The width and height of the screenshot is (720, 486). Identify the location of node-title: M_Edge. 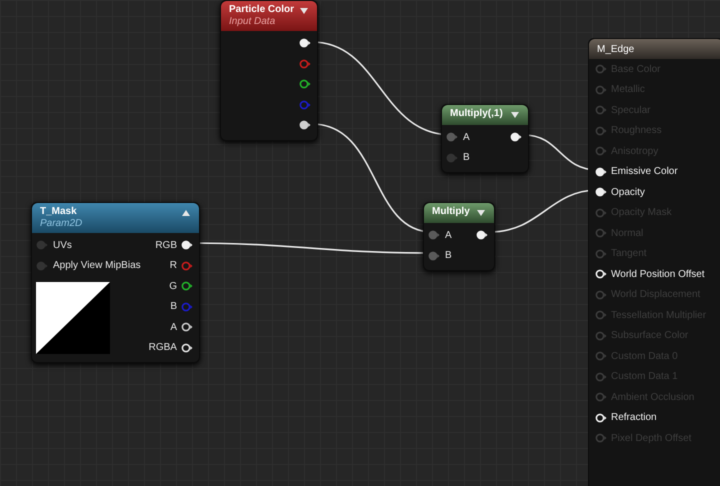
(615, 49).